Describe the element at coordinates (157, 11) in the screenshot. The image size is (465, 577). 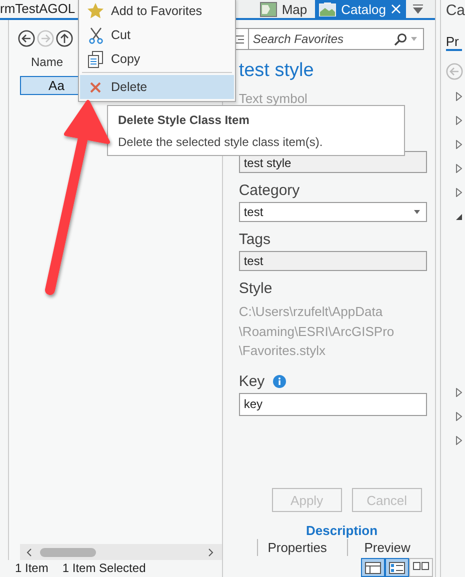
I see `menu-item: Add to Favorites` at that location.